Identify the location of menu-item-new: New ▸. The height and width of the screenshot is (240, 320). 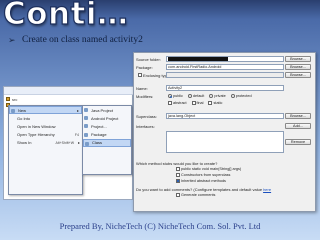
(45, 110).